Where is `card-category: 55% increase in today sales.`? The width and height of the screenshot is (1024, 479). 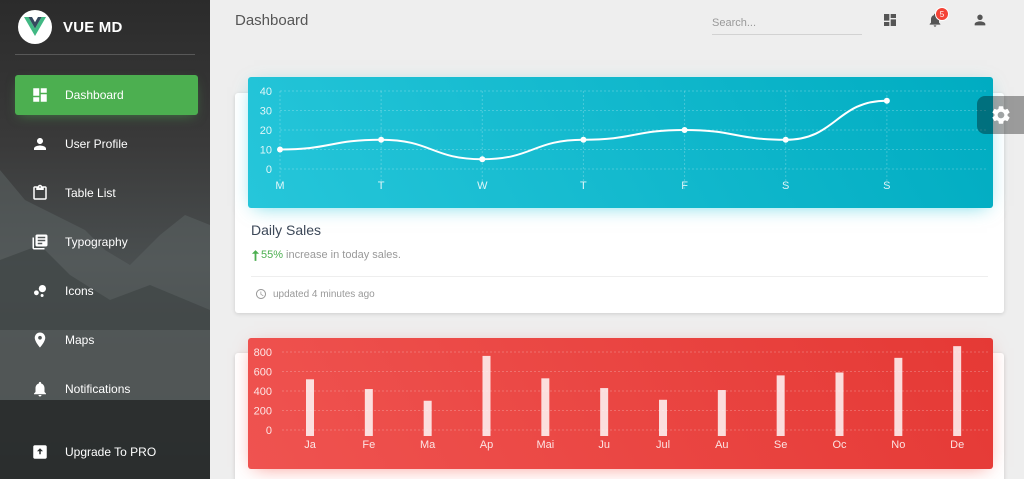 card-category: 55% increase in today sales. is located at coordinates (326, 255).